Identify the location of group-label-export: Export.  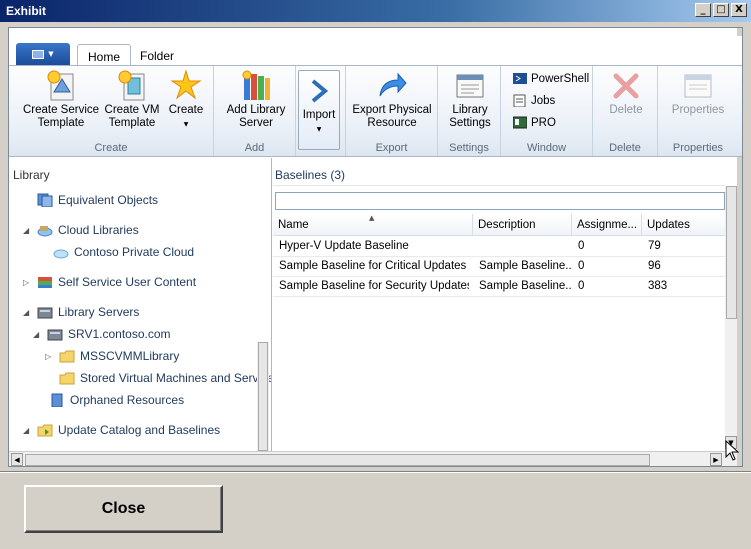
(391, 148).